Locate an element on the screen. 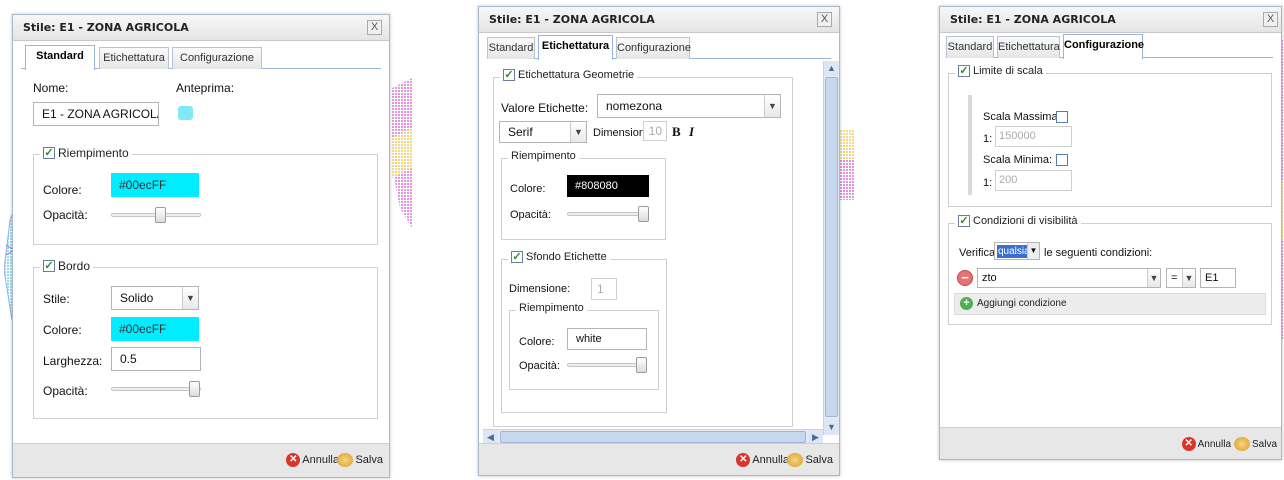  horizontal-scrollbar: ◀ ▶ is located at coordinates (653, 437).